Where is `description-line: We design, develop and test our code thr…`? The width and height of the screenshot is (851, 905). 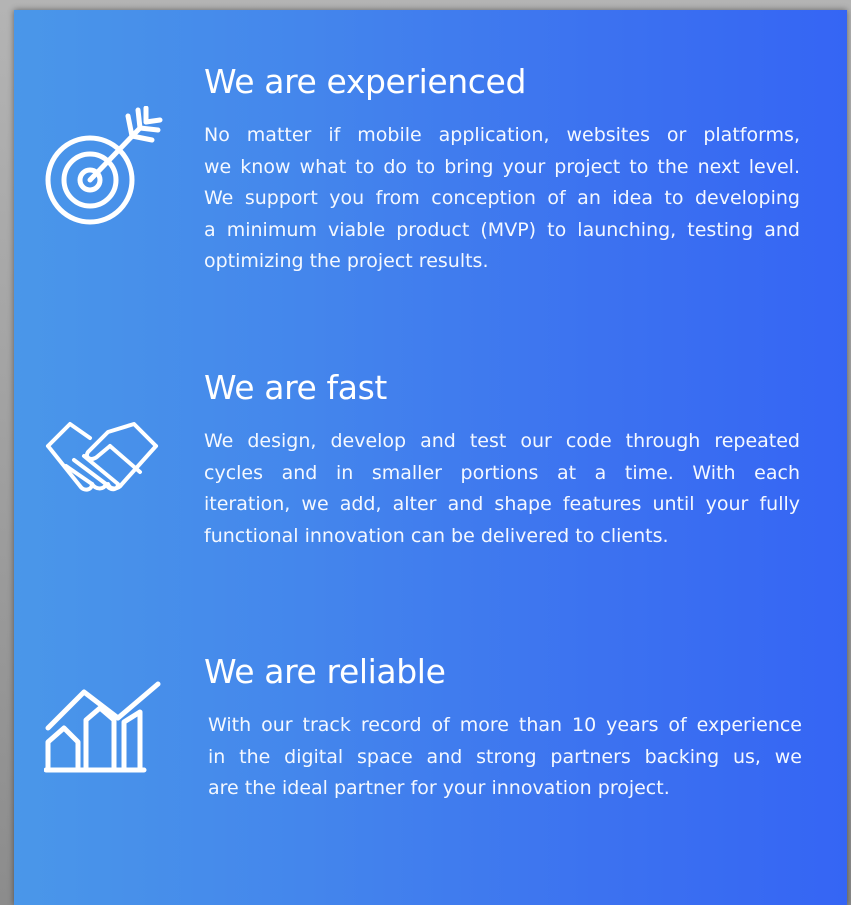 description-line: We design, develop and test our code thr… is located at coordinates (502, 441).